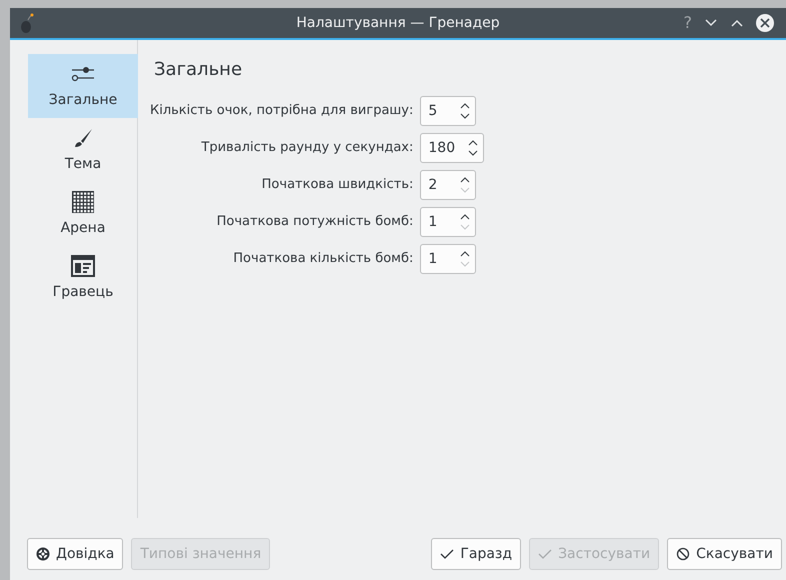 This screenshot has height=580, width=786. Describe the element at coordinates (398, 23) in the screenshot. I see `window-title: Налаштування — Гренадер` at that location.